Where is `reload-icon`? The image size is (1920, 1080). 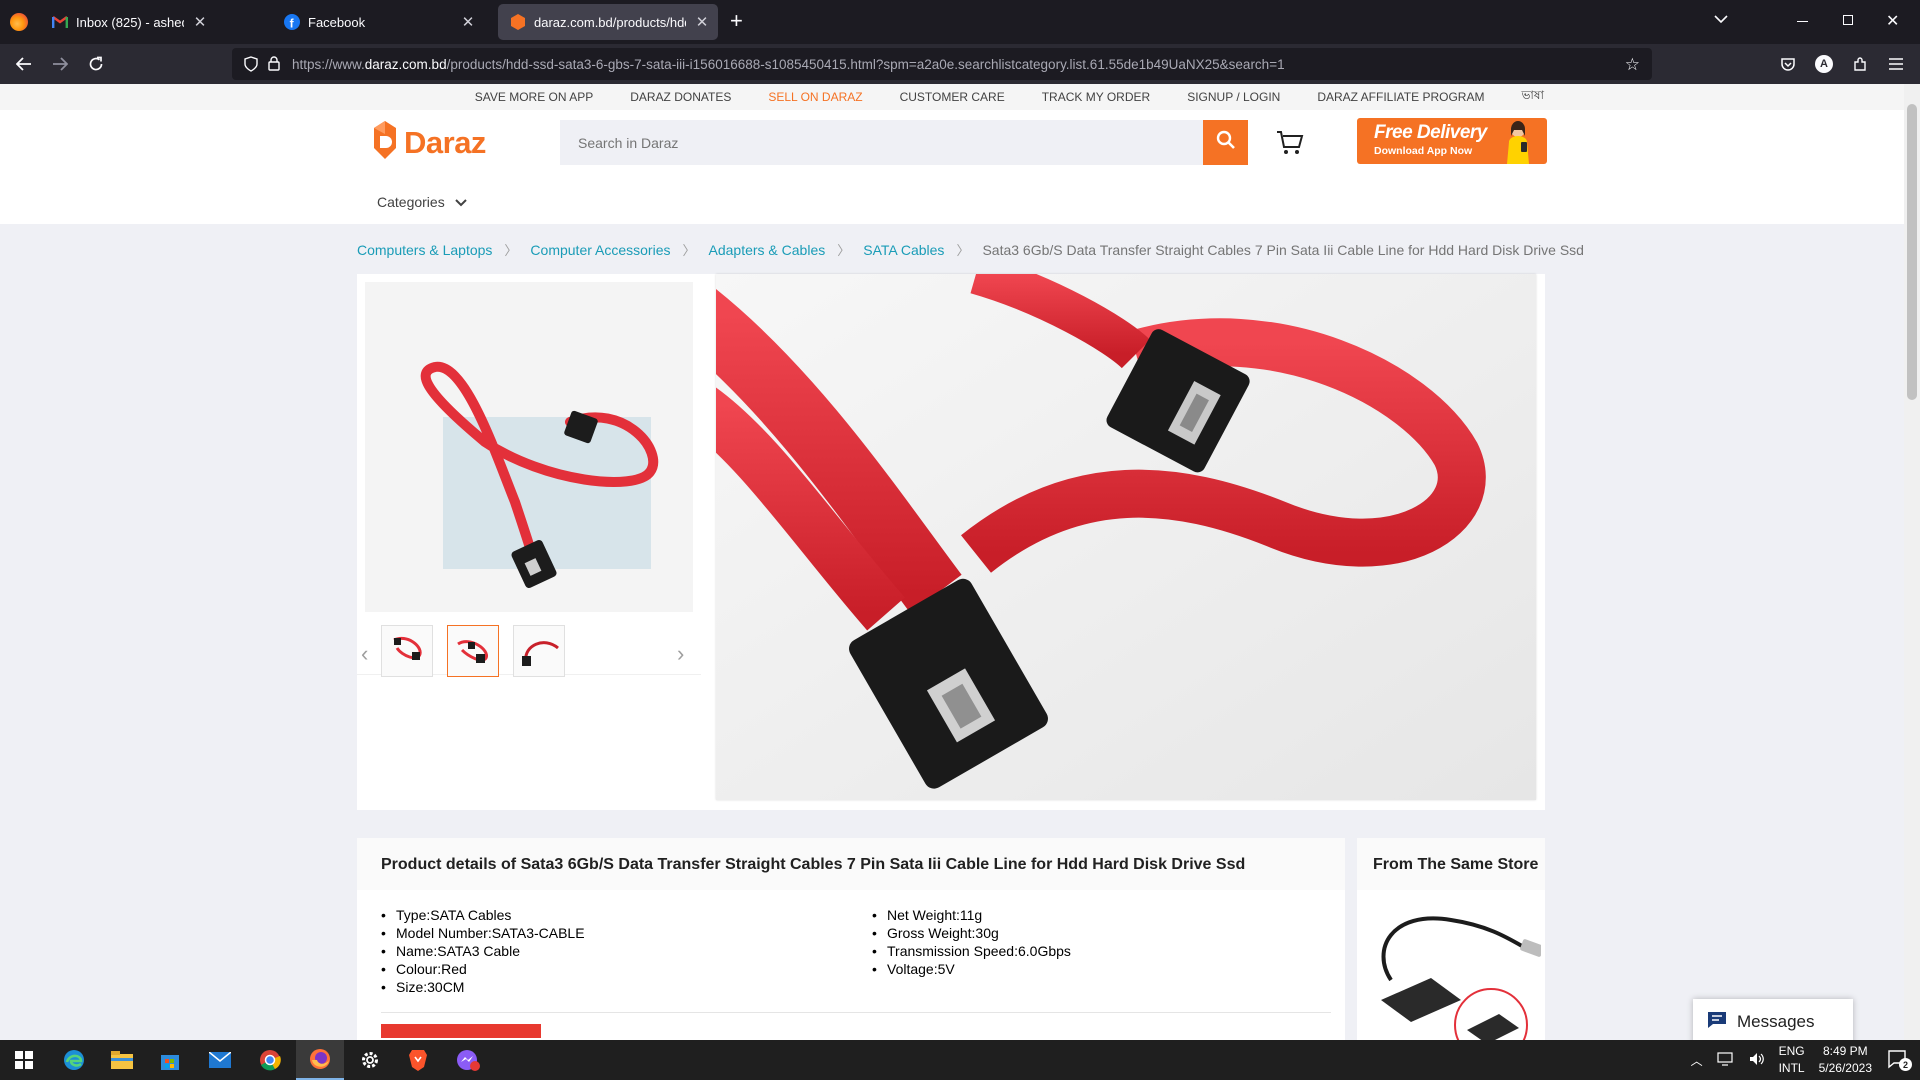 reload-icon is located at coordinates (96, 64).